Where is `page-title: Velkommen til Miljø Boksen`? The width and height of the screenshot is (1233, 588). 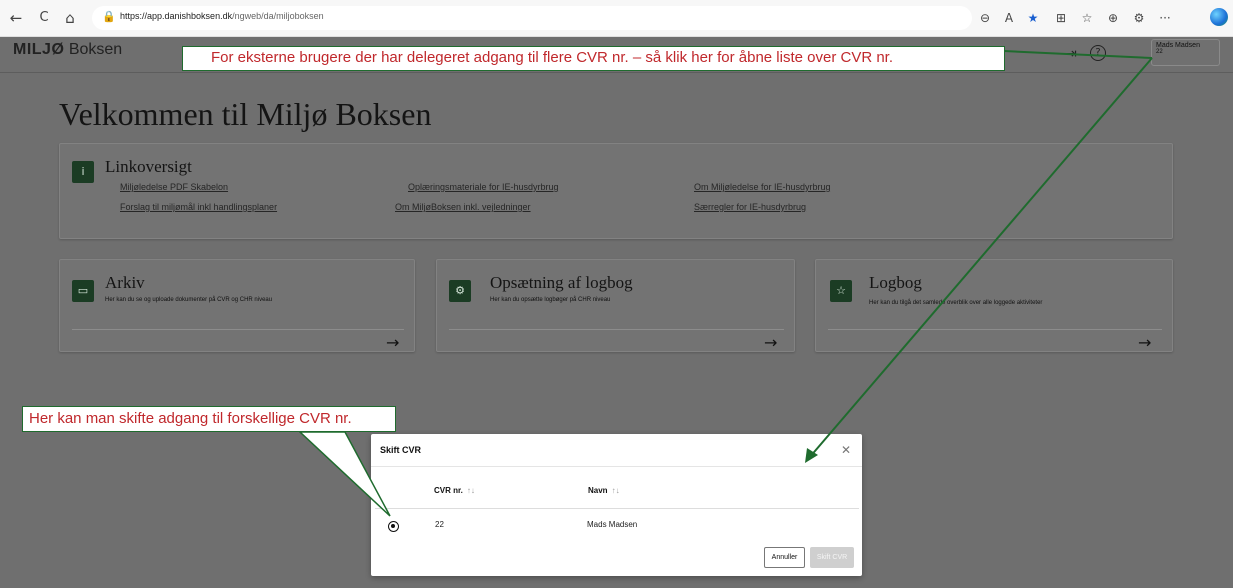
page-title: Velkommen til Miljø Boksen is located at coordinates (245, 114).